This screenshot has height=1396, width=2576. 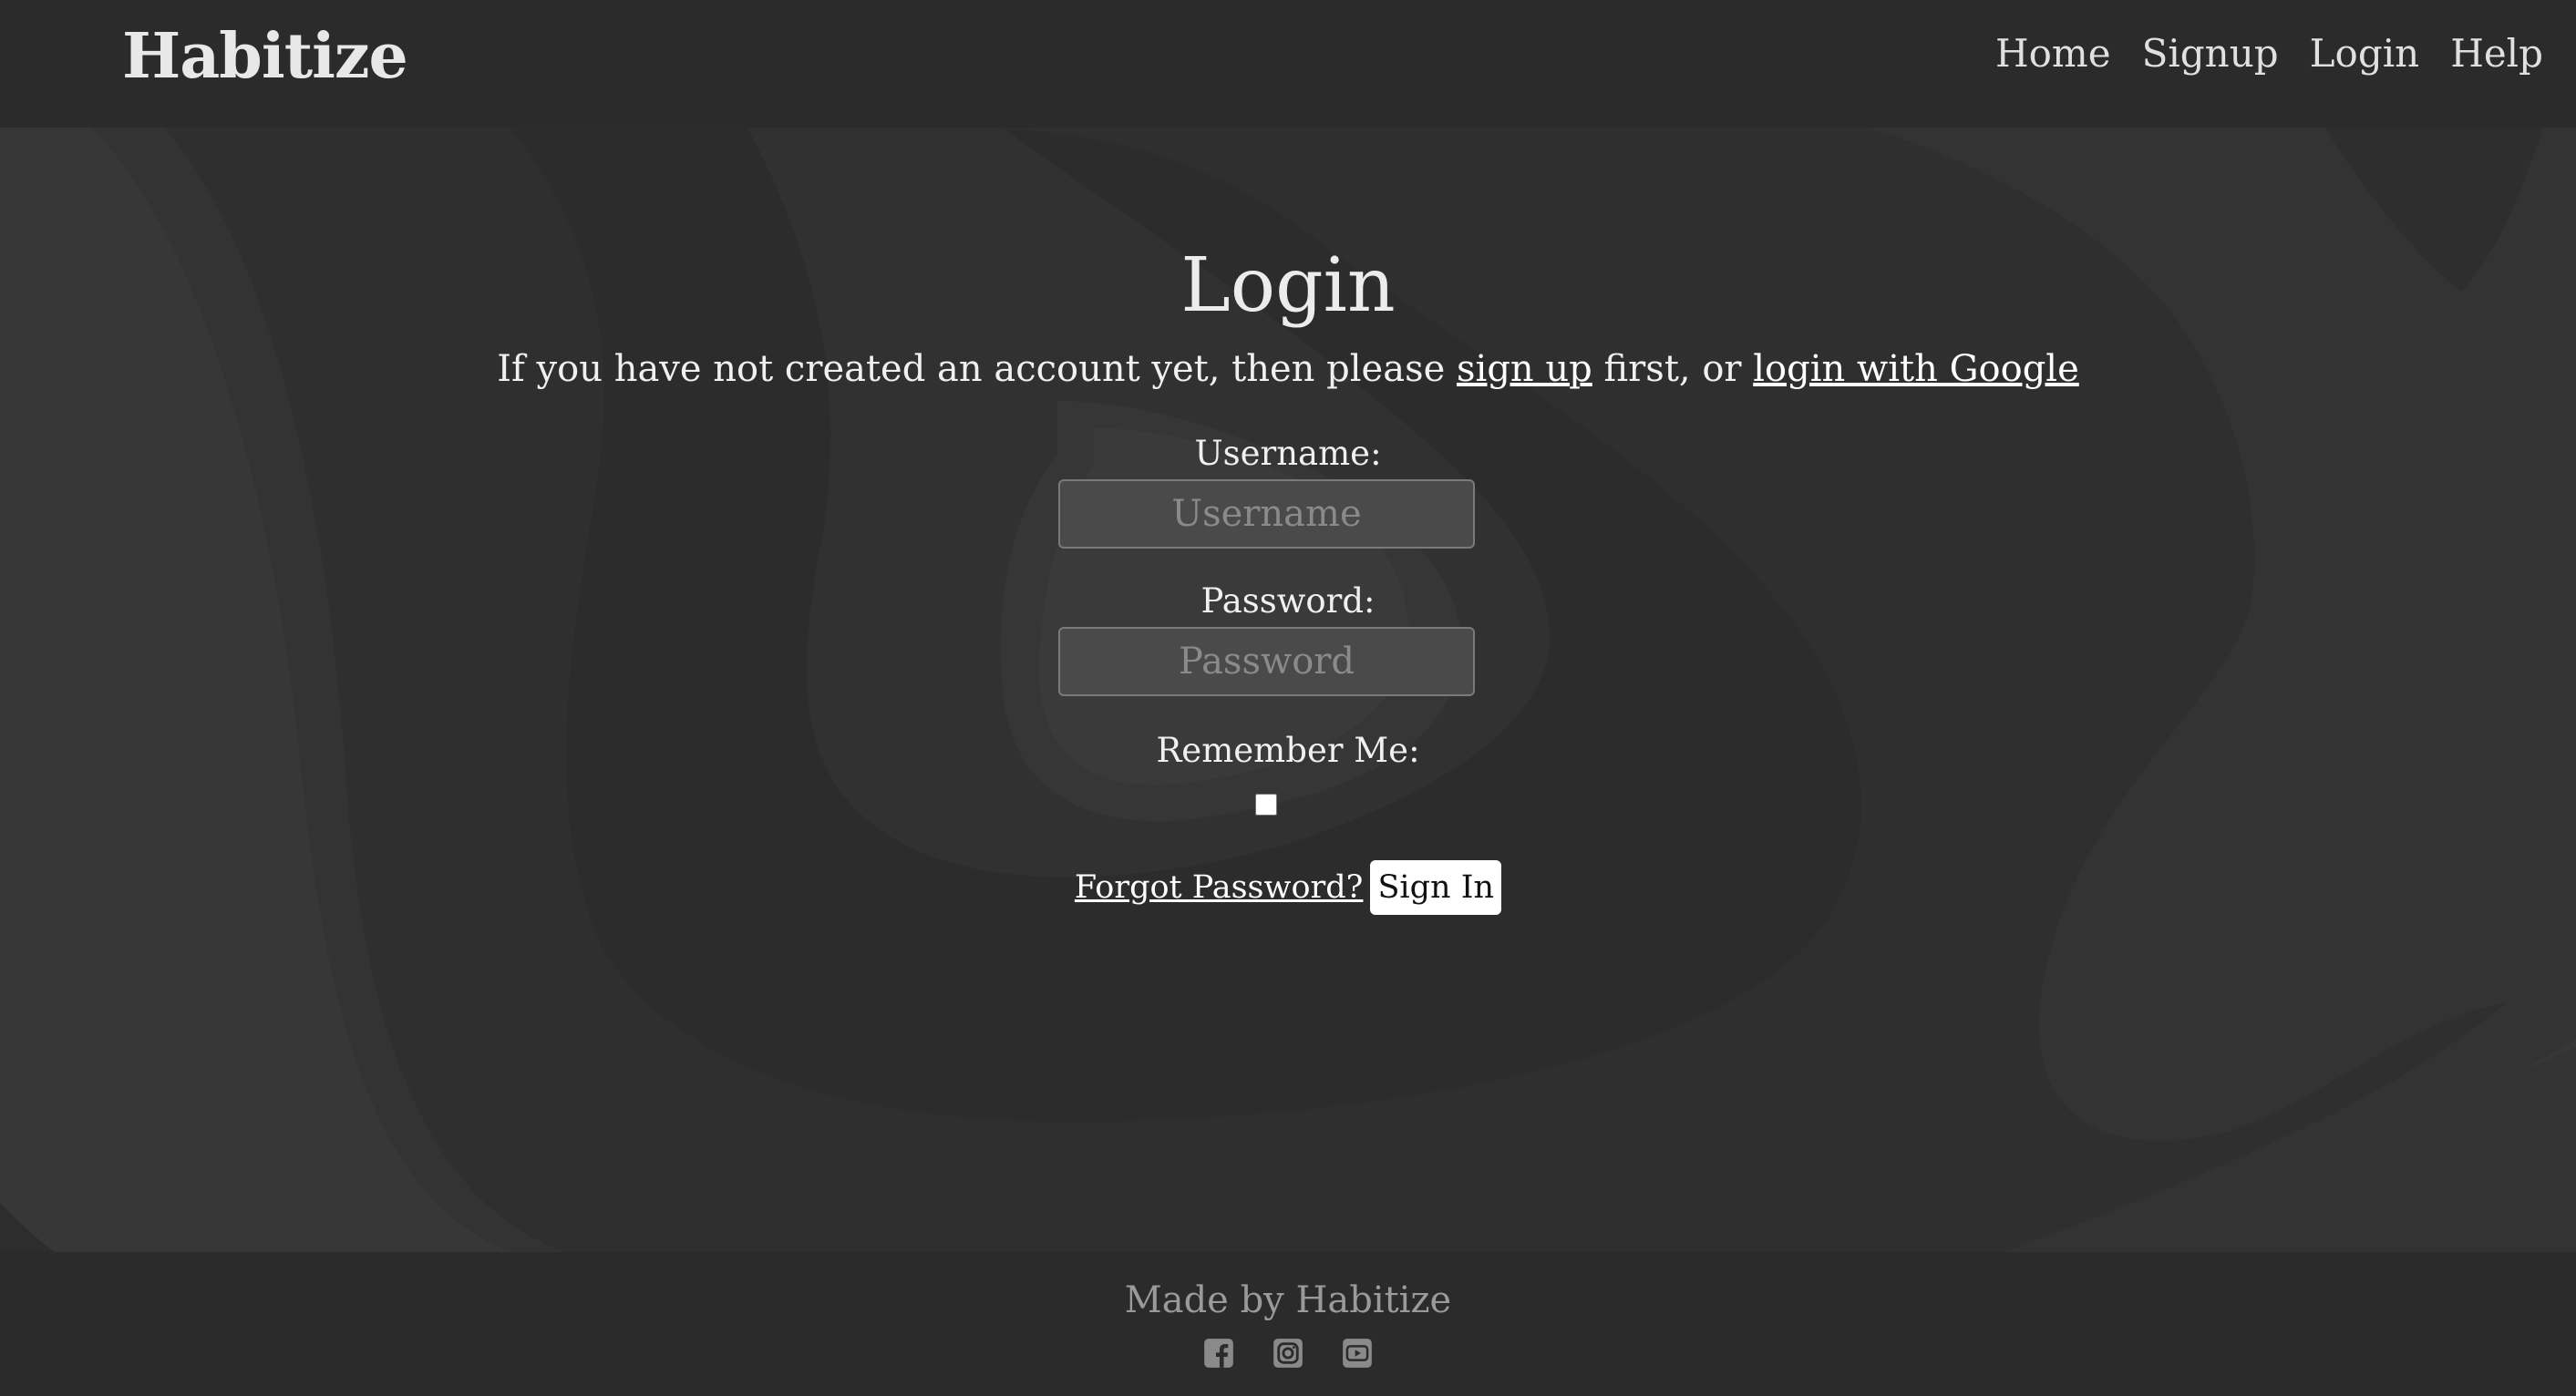 What do you see at coordinates (1288, 64) in the screenshot?
I see `navbar: Habitize Home Signup Login Help` at bounding box center [1288, 64].